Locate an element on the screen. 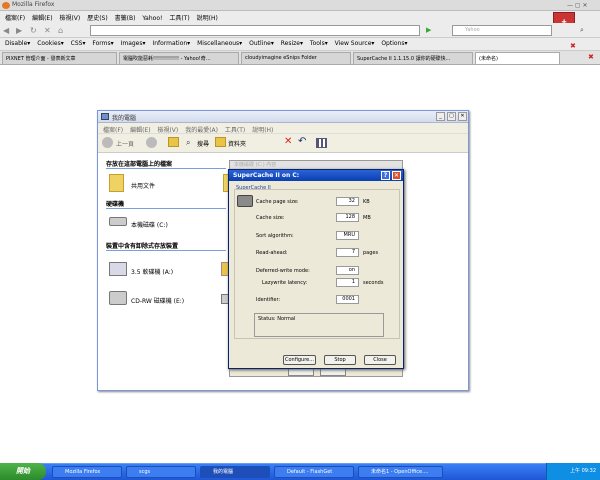 The image size is (600, 480). taskbar-item-scgs: scgs is located at coordinates (161, 472).